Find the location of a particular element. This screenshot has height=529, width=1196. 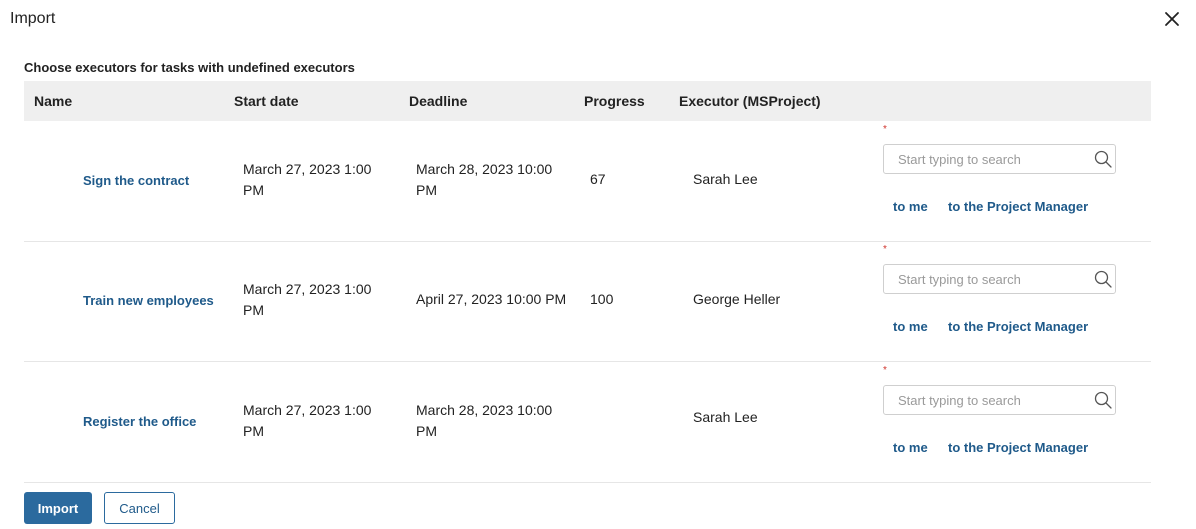

column-header-start-date: Start date is located at coordinates (266, 101).